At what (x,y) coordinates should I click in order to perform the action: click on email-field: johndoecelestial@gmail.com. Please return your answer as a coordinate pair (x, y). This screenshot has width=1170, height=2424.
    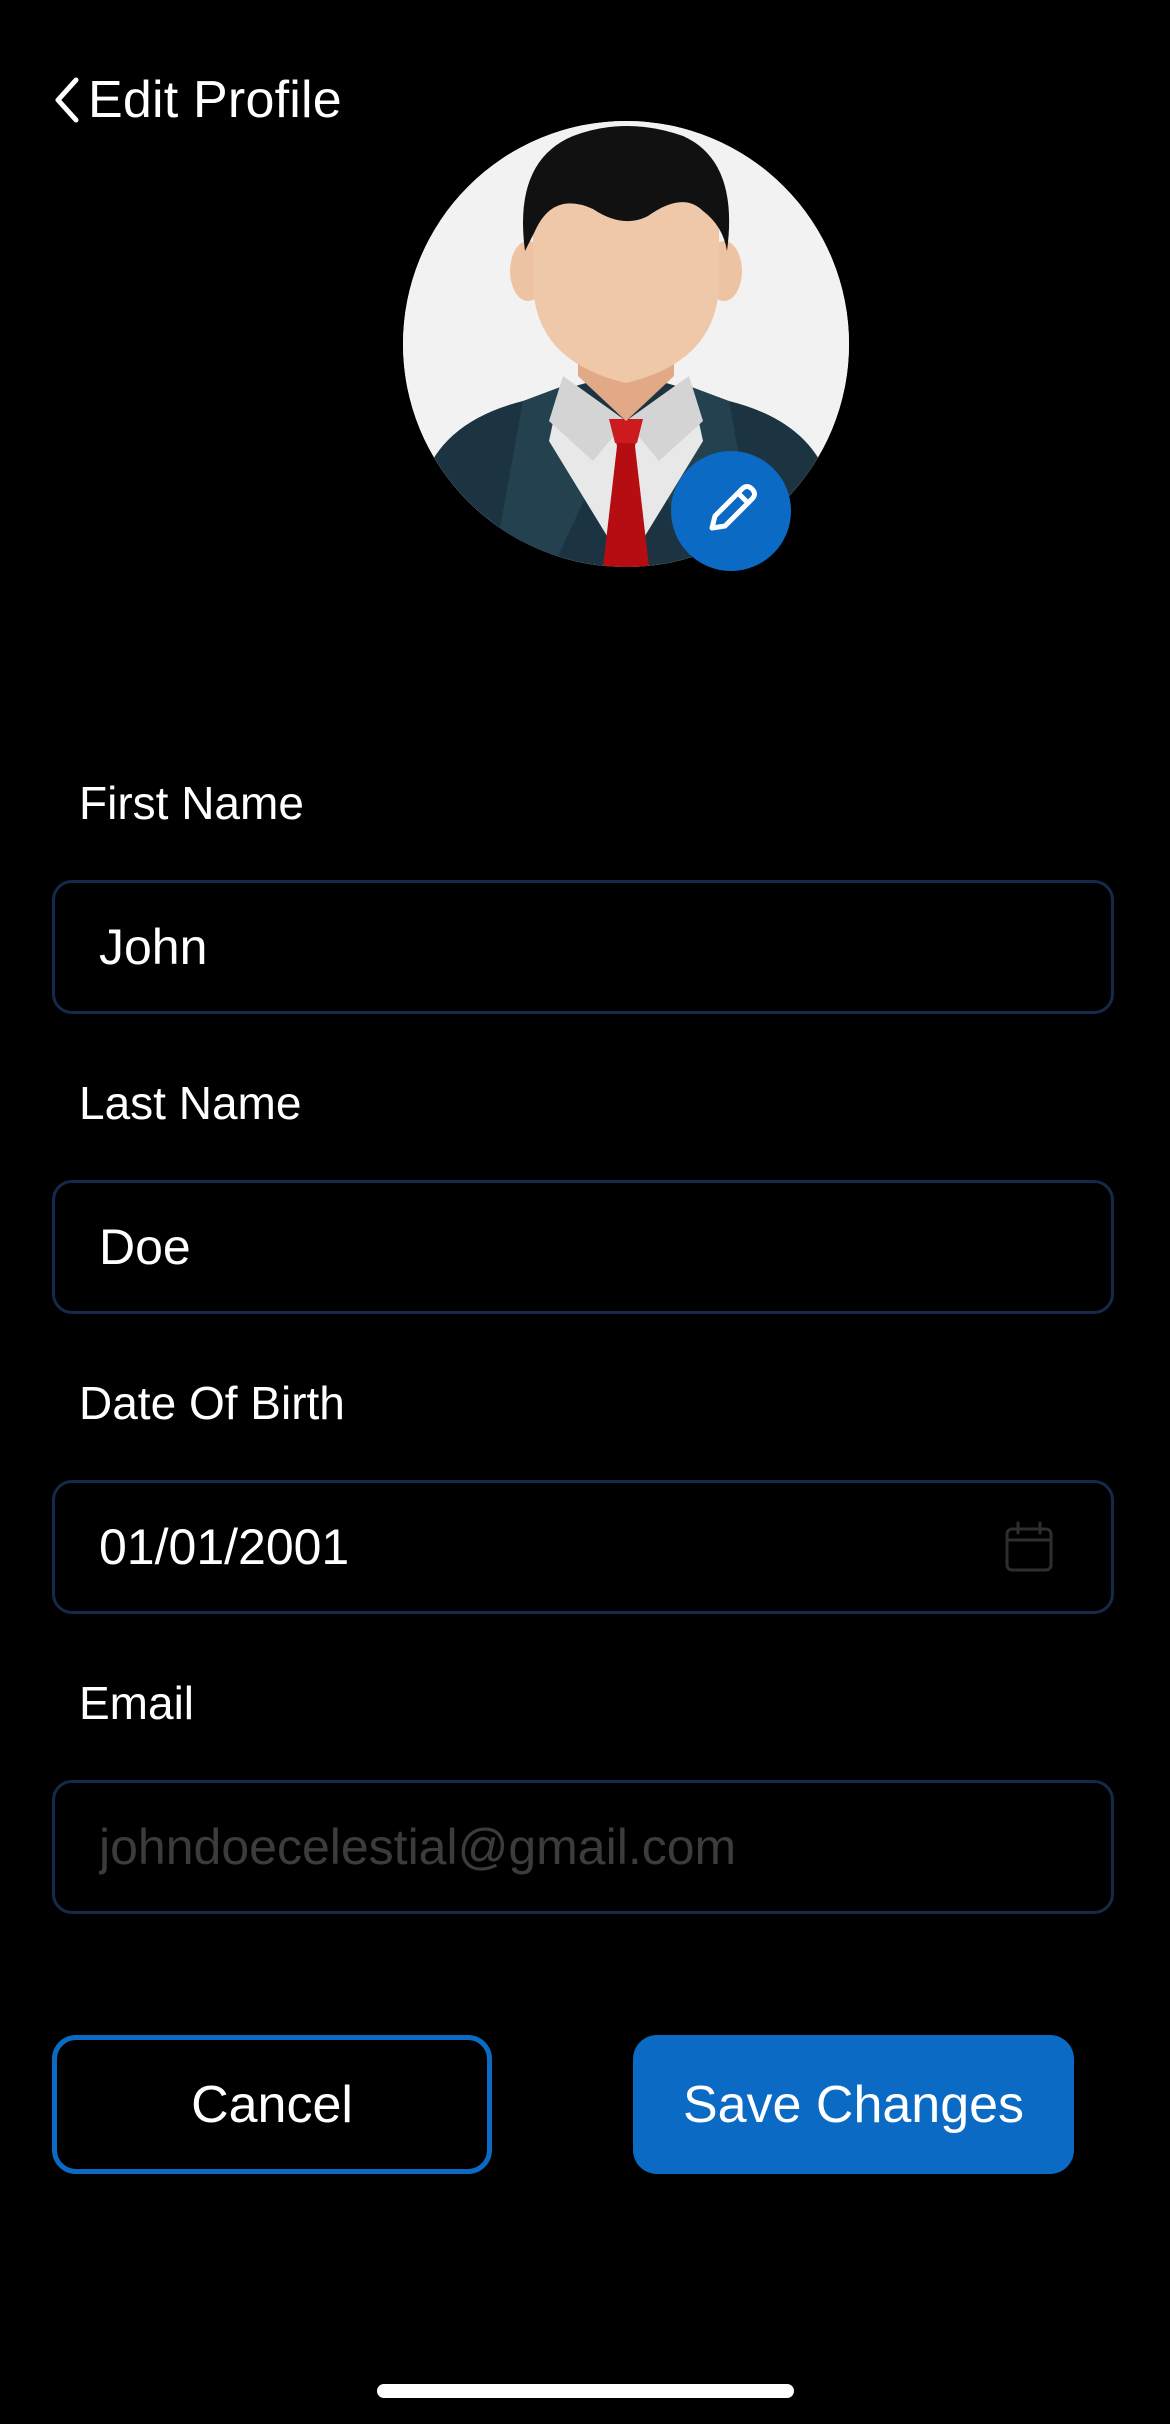
    Looking at the image, I should click on (583, 1847).